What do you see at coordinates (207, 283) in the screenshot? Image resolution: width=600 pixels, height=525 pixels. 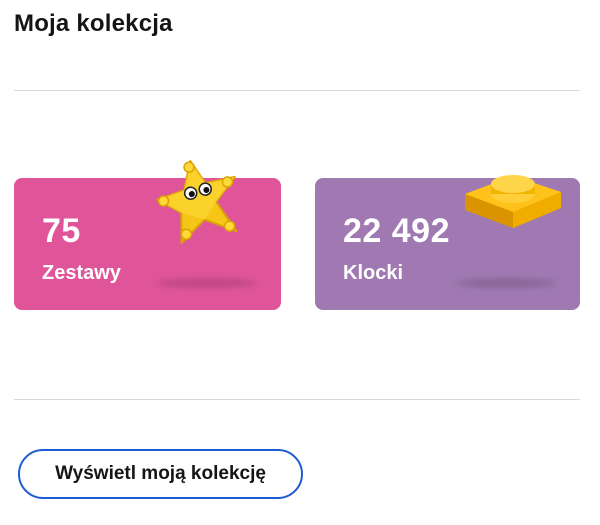 I see `sets-figure-shadow` at bounding box center [207, 283].